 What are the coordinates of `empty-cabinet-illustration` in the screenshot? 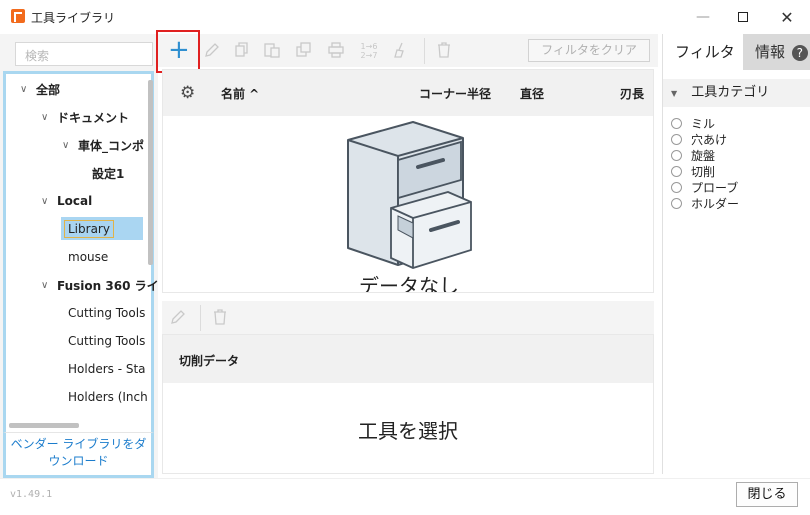 It's located at (409, 195).